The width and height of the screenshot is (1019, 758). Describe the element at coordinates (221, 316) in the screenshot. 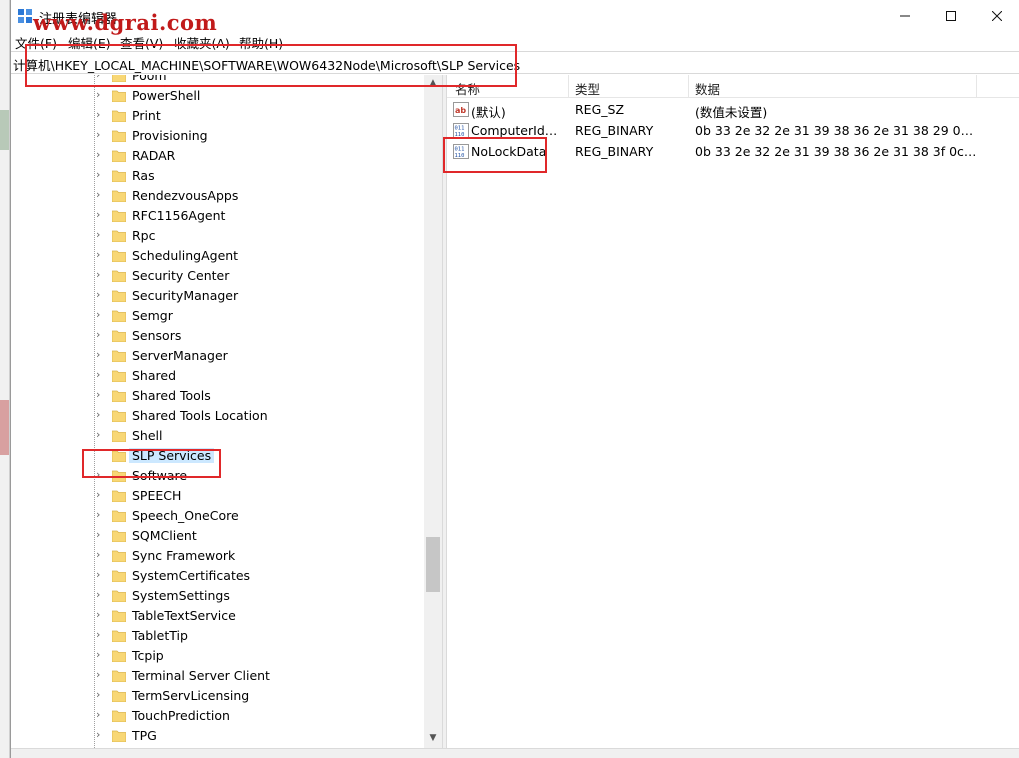

I see `tree-item: › Semgr` at that location.